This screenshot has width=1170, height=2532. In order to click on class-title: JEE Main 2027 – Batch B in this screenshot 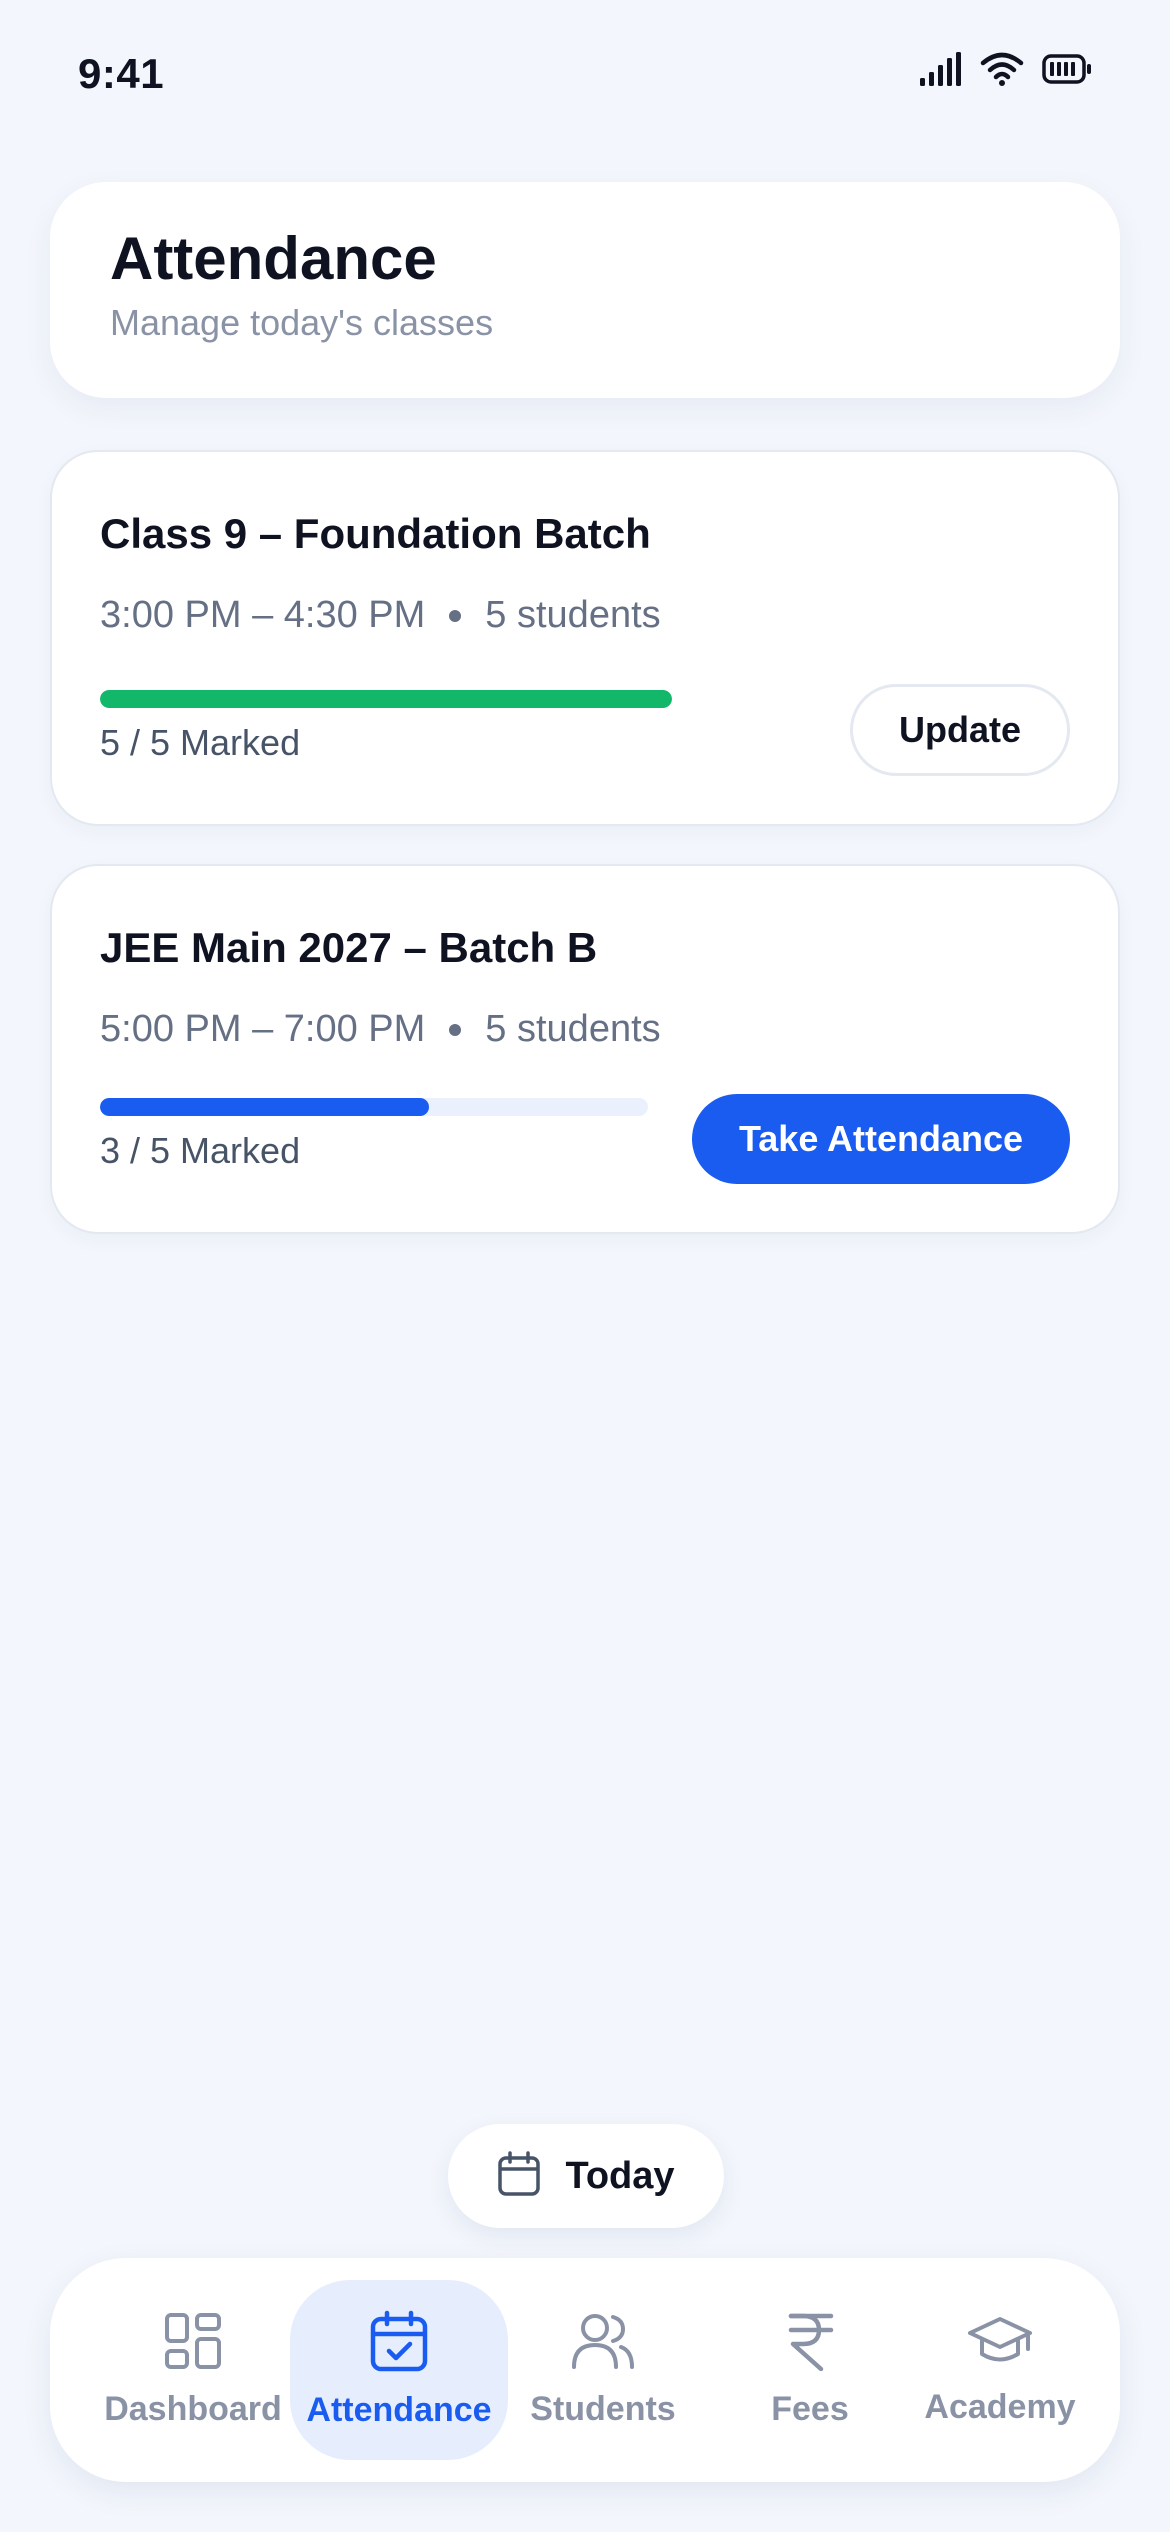, I will do `click(349, 947)`.